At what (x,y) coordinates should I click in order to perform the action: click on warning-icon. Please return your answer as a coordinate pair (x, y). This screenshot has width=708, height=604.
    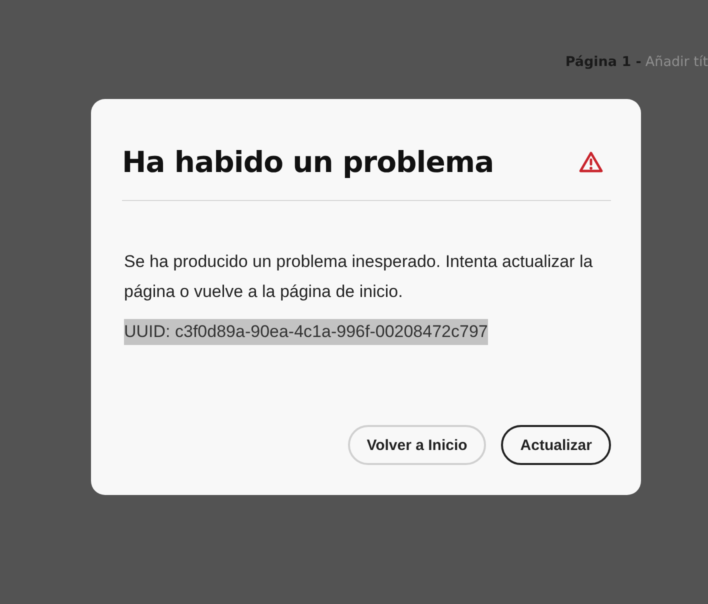
    Looking at the image, I should click on (591, 162).